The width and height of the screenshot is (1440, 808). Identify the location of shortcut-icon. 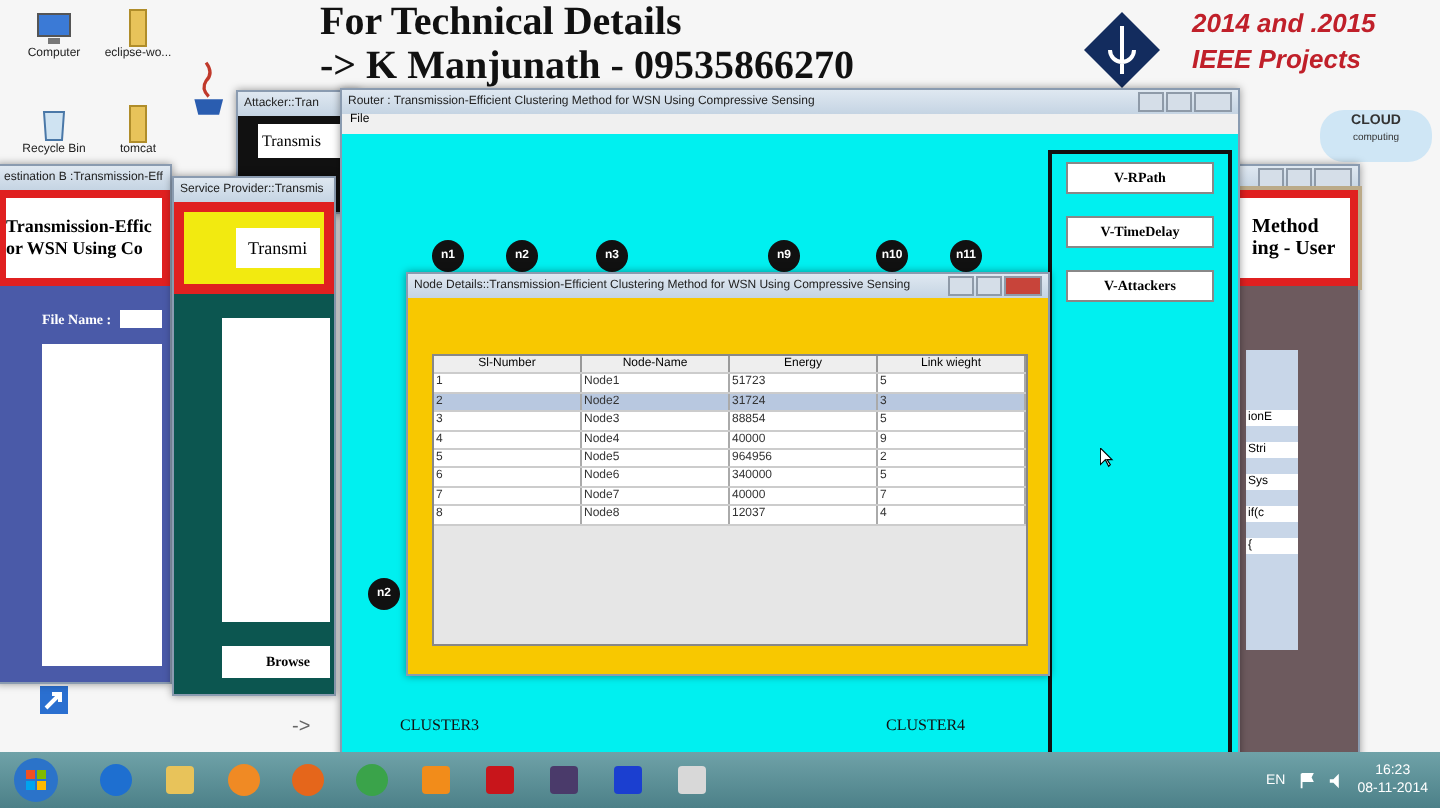
(54, 700).